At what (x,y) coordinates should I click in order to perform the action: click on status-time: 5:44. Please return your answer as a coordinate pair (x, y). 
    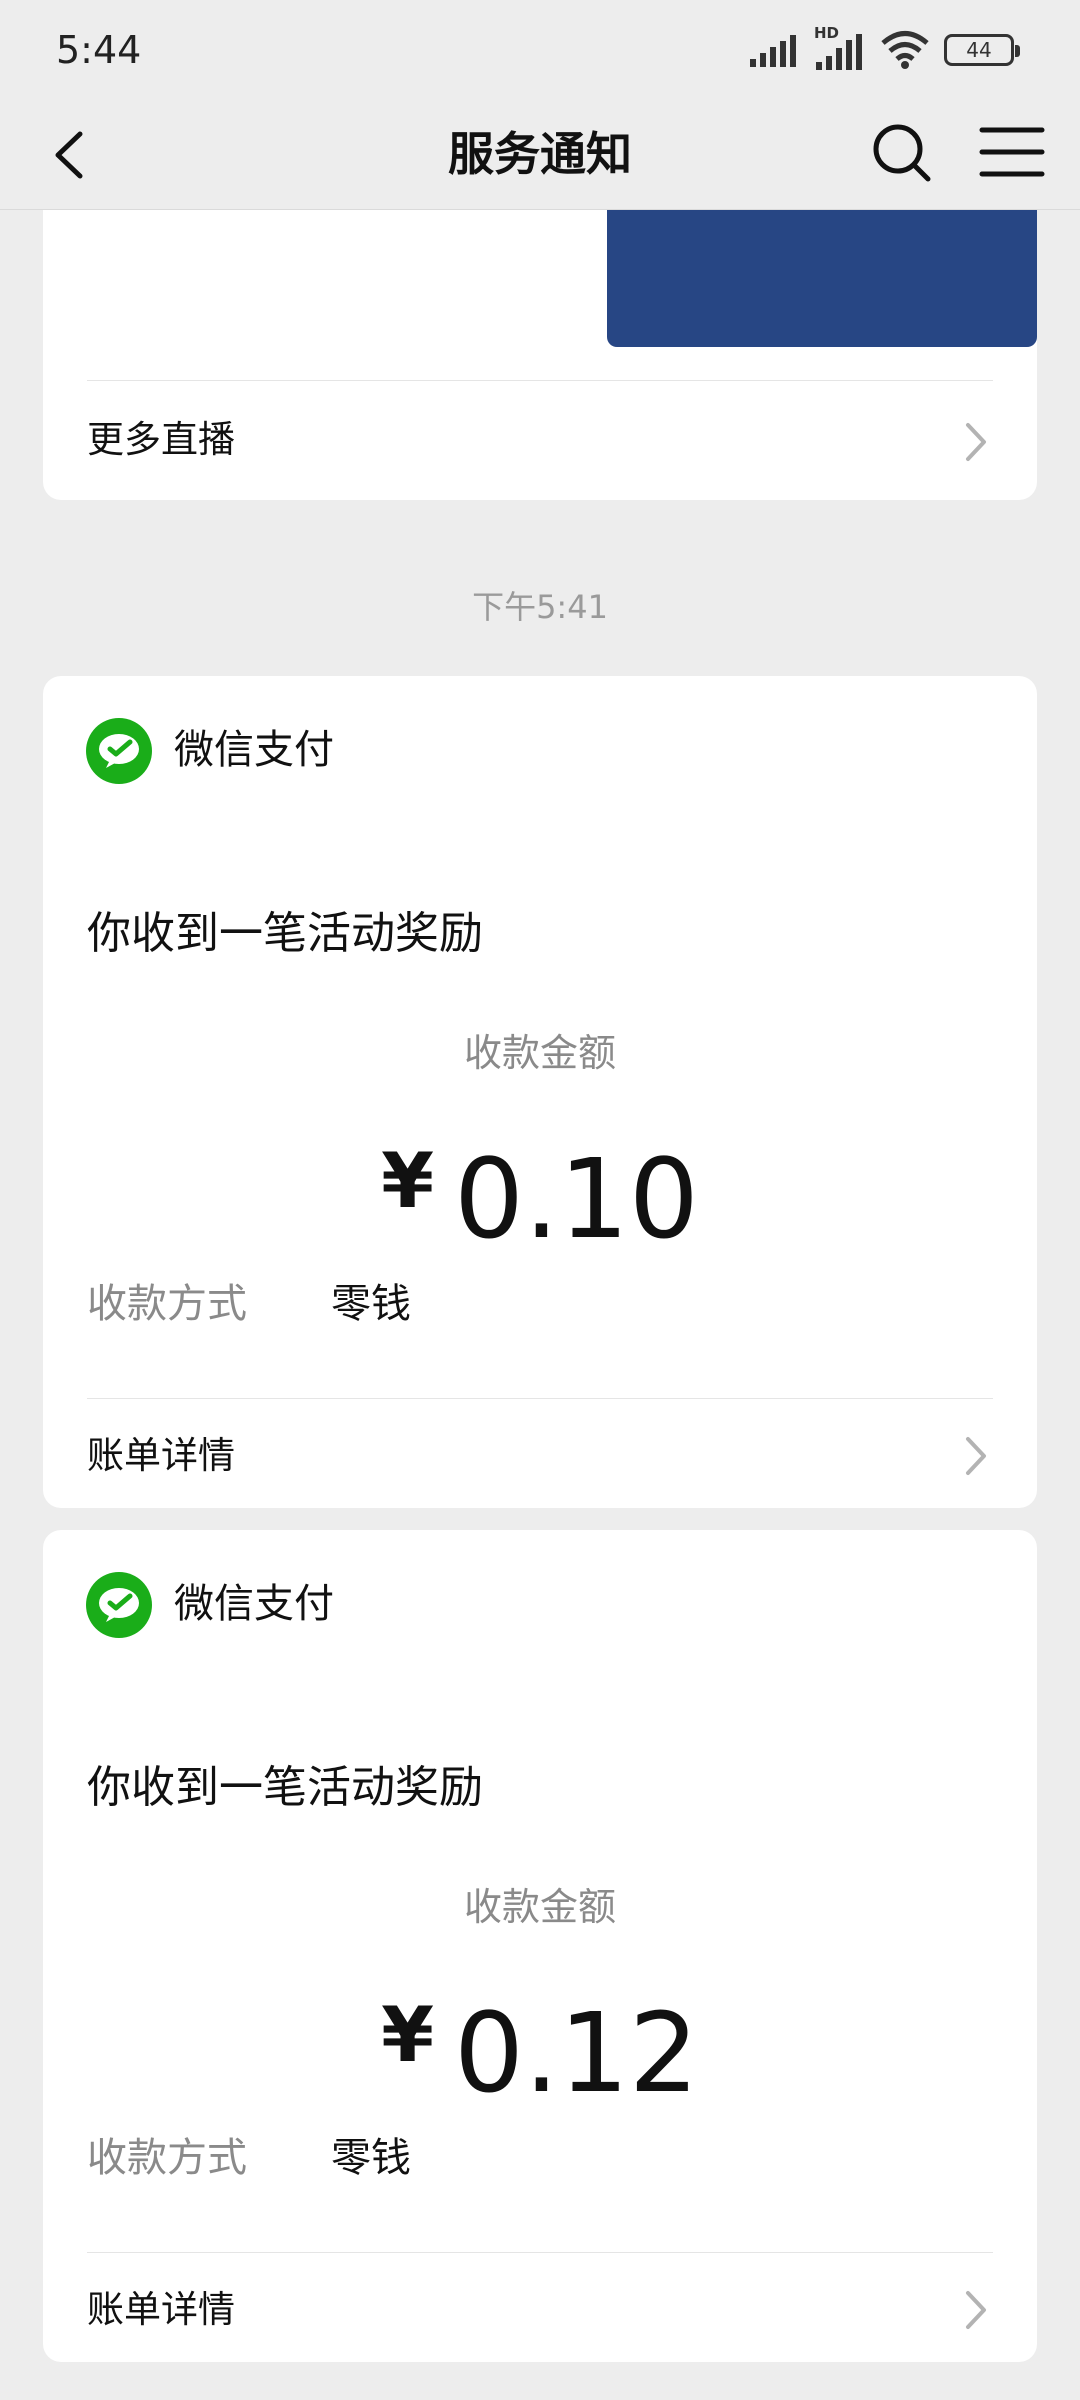
    Looking at the image, I should click on (99, 50).